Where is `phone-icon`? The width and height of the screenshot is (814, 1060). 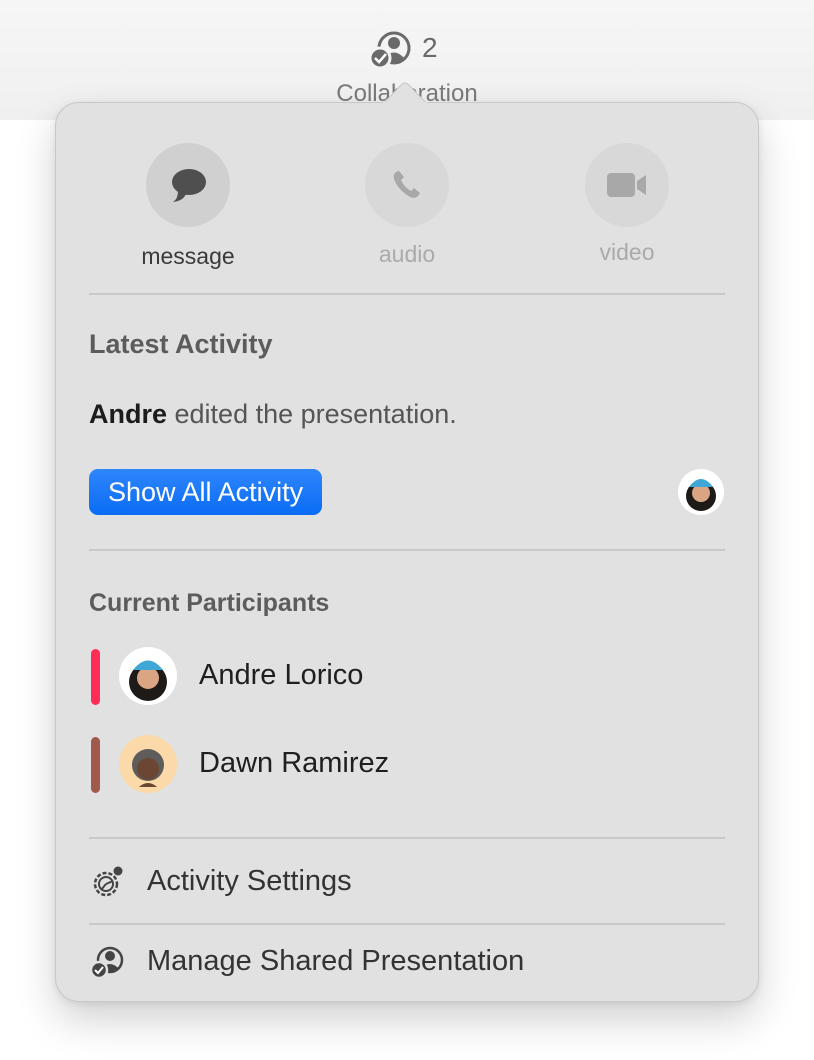 phone-icon is located at coordinates (406, 184).